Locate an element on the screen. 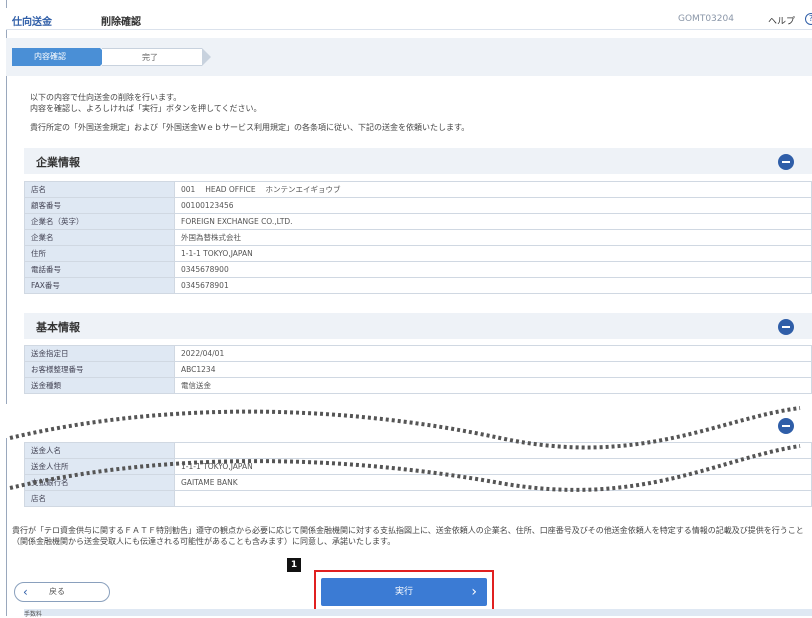 The width and height of the screenshot is (812, 618). execute-button-label: 実行 is located at coordinates (403, 592).